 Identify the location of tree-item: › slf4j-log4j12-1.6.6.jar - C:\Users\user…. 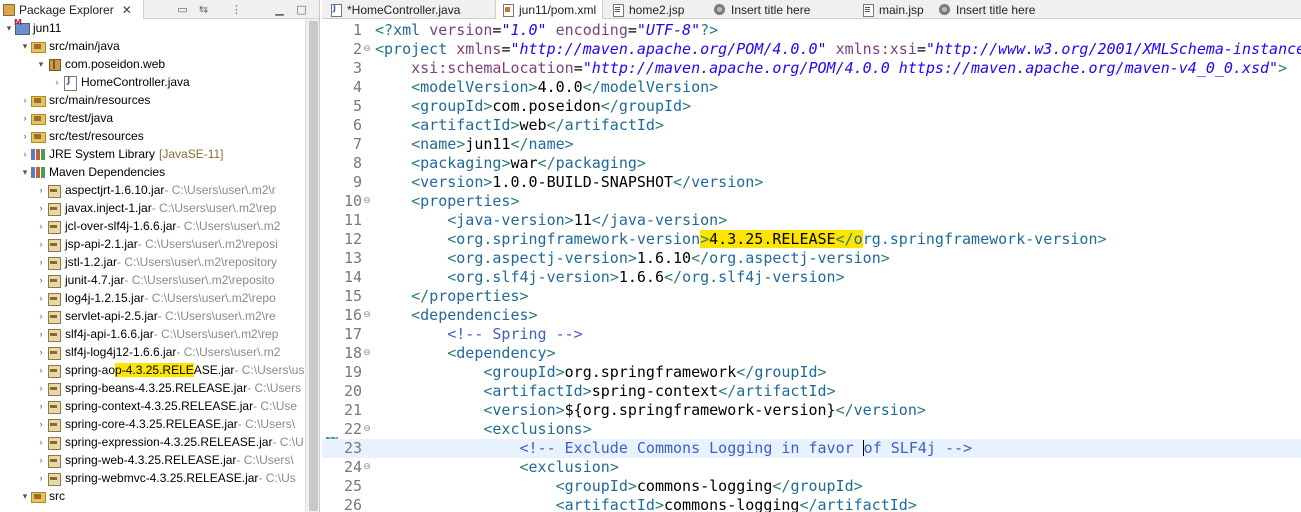
(152, 352).